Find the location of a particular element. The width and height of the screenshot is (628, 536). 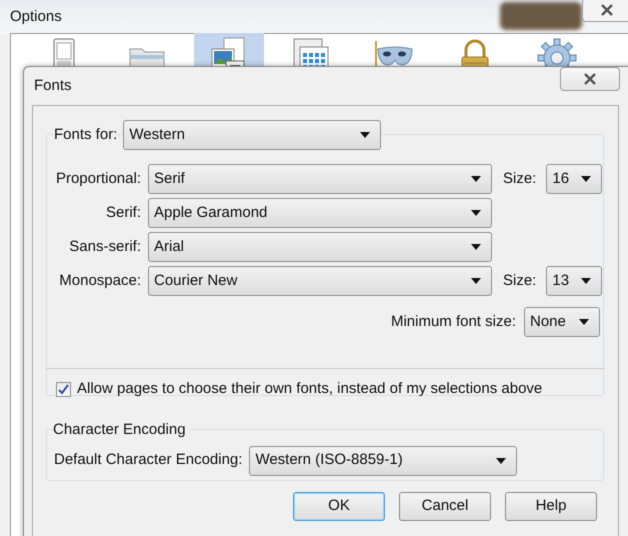

font-dropdown: Arial is located at coordinates (320, 247).